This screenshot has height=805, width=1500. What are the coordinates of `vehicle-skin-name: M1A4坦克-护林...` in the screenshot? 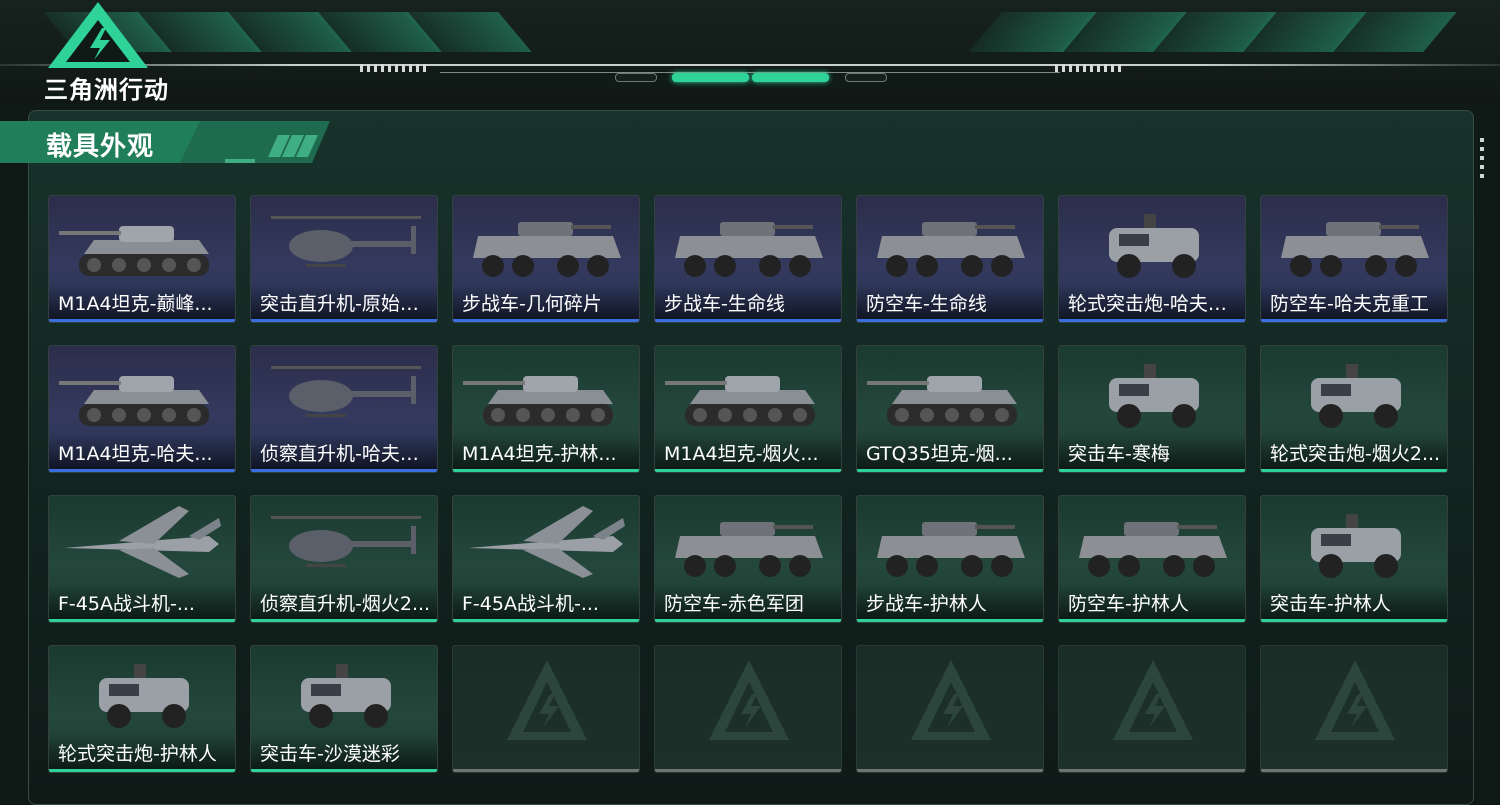 It's located at (539, 454).